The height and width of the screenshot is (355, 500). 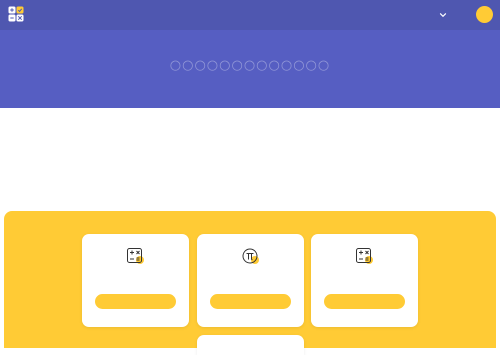 What do you see at coordinates (484, 14) in the screenshot?
I see `user-avatar` at bounding box center [484, 14].